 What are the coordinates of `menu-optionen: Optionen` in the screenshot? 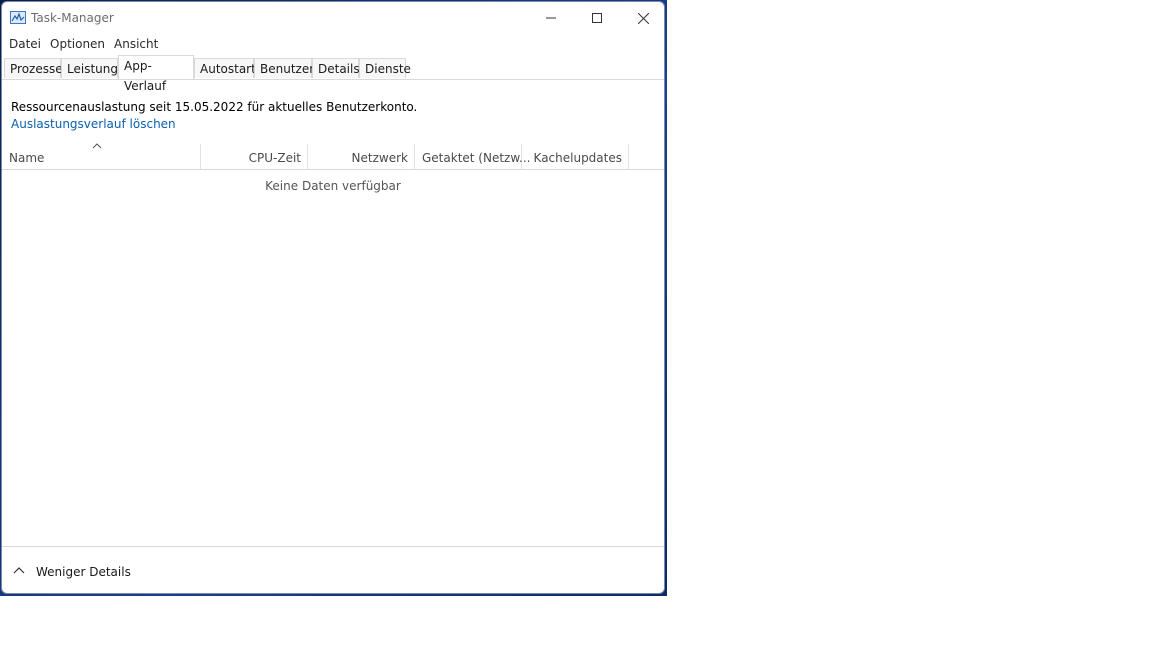 It's located at (77, 44).